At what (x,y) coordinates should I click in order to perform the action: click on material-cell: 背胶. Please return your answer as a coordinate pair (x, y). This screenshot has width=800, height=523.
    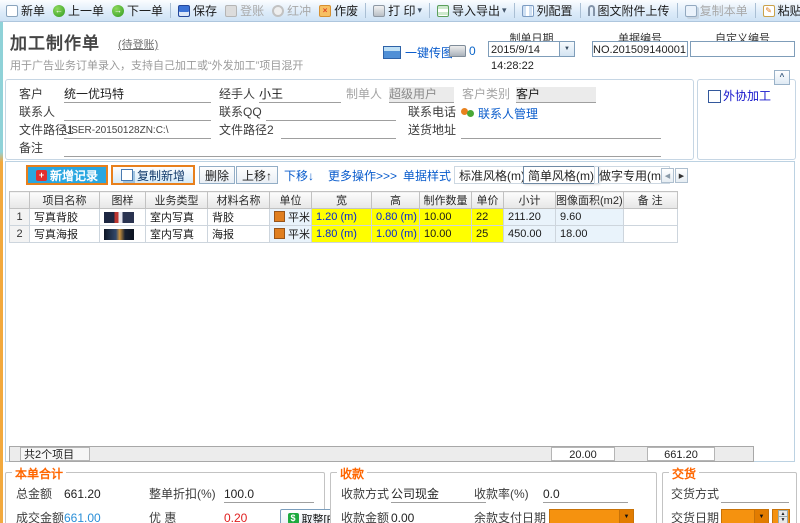
    Looking at the image, I should click on (238, 217).